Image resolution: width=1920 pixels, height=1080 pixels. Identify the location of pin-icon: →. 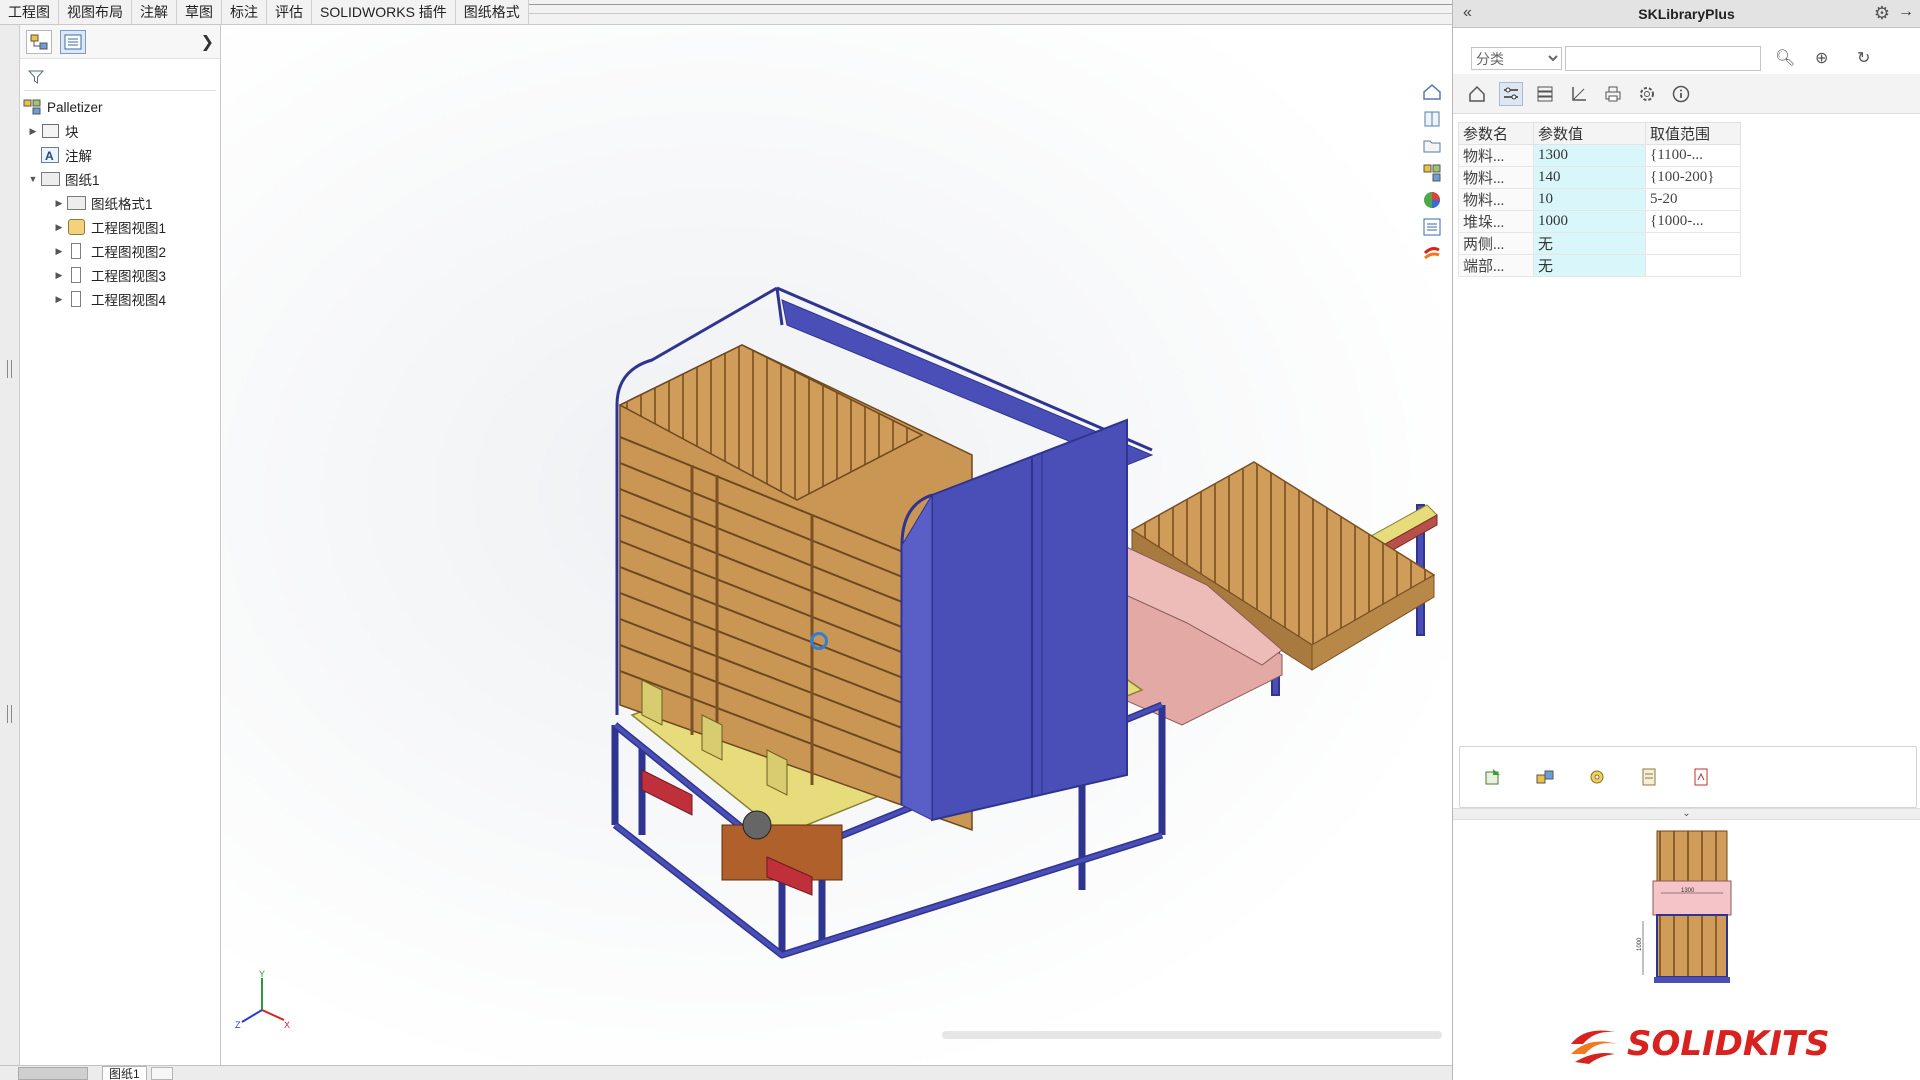
(1906, 12).